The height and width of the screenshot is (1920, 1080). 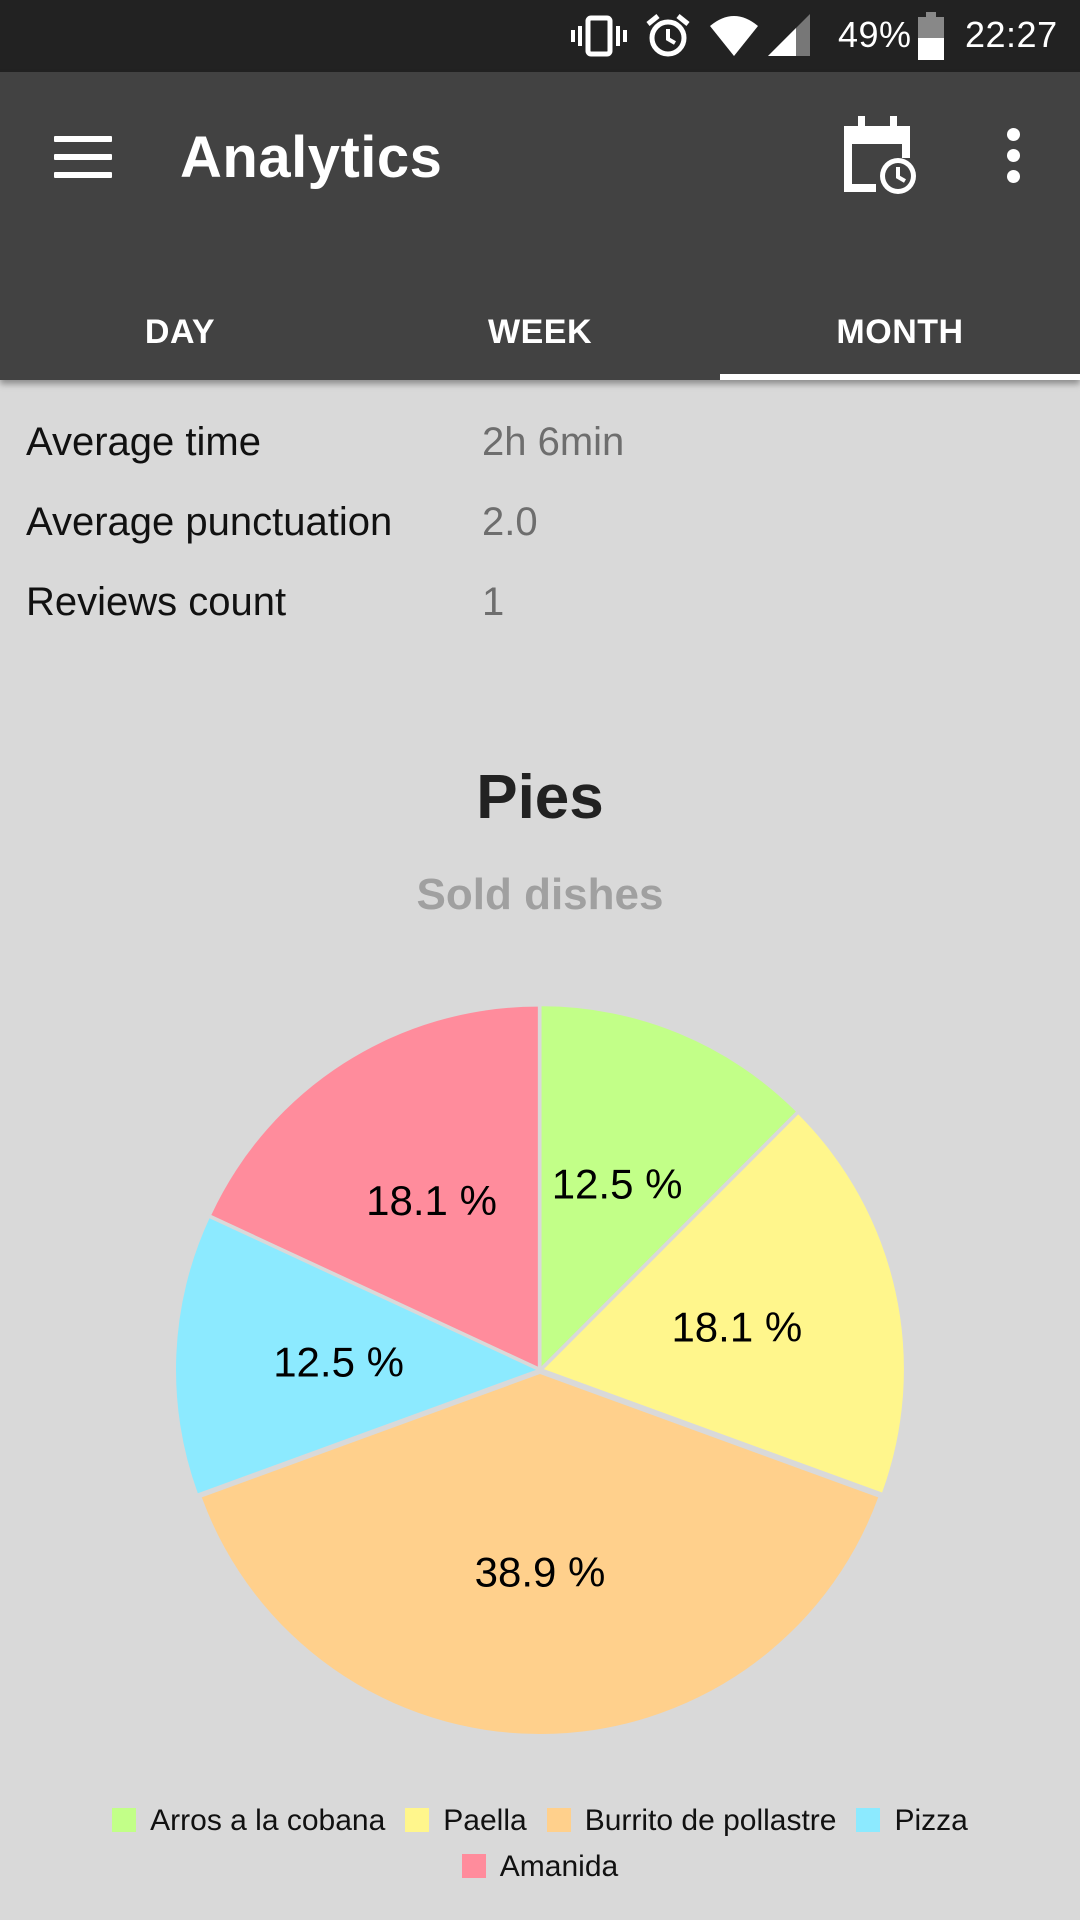 What do you see at coordinates (789, 38) in the screenshot?
I see `signal-icon` at bounding box center [789, 38].